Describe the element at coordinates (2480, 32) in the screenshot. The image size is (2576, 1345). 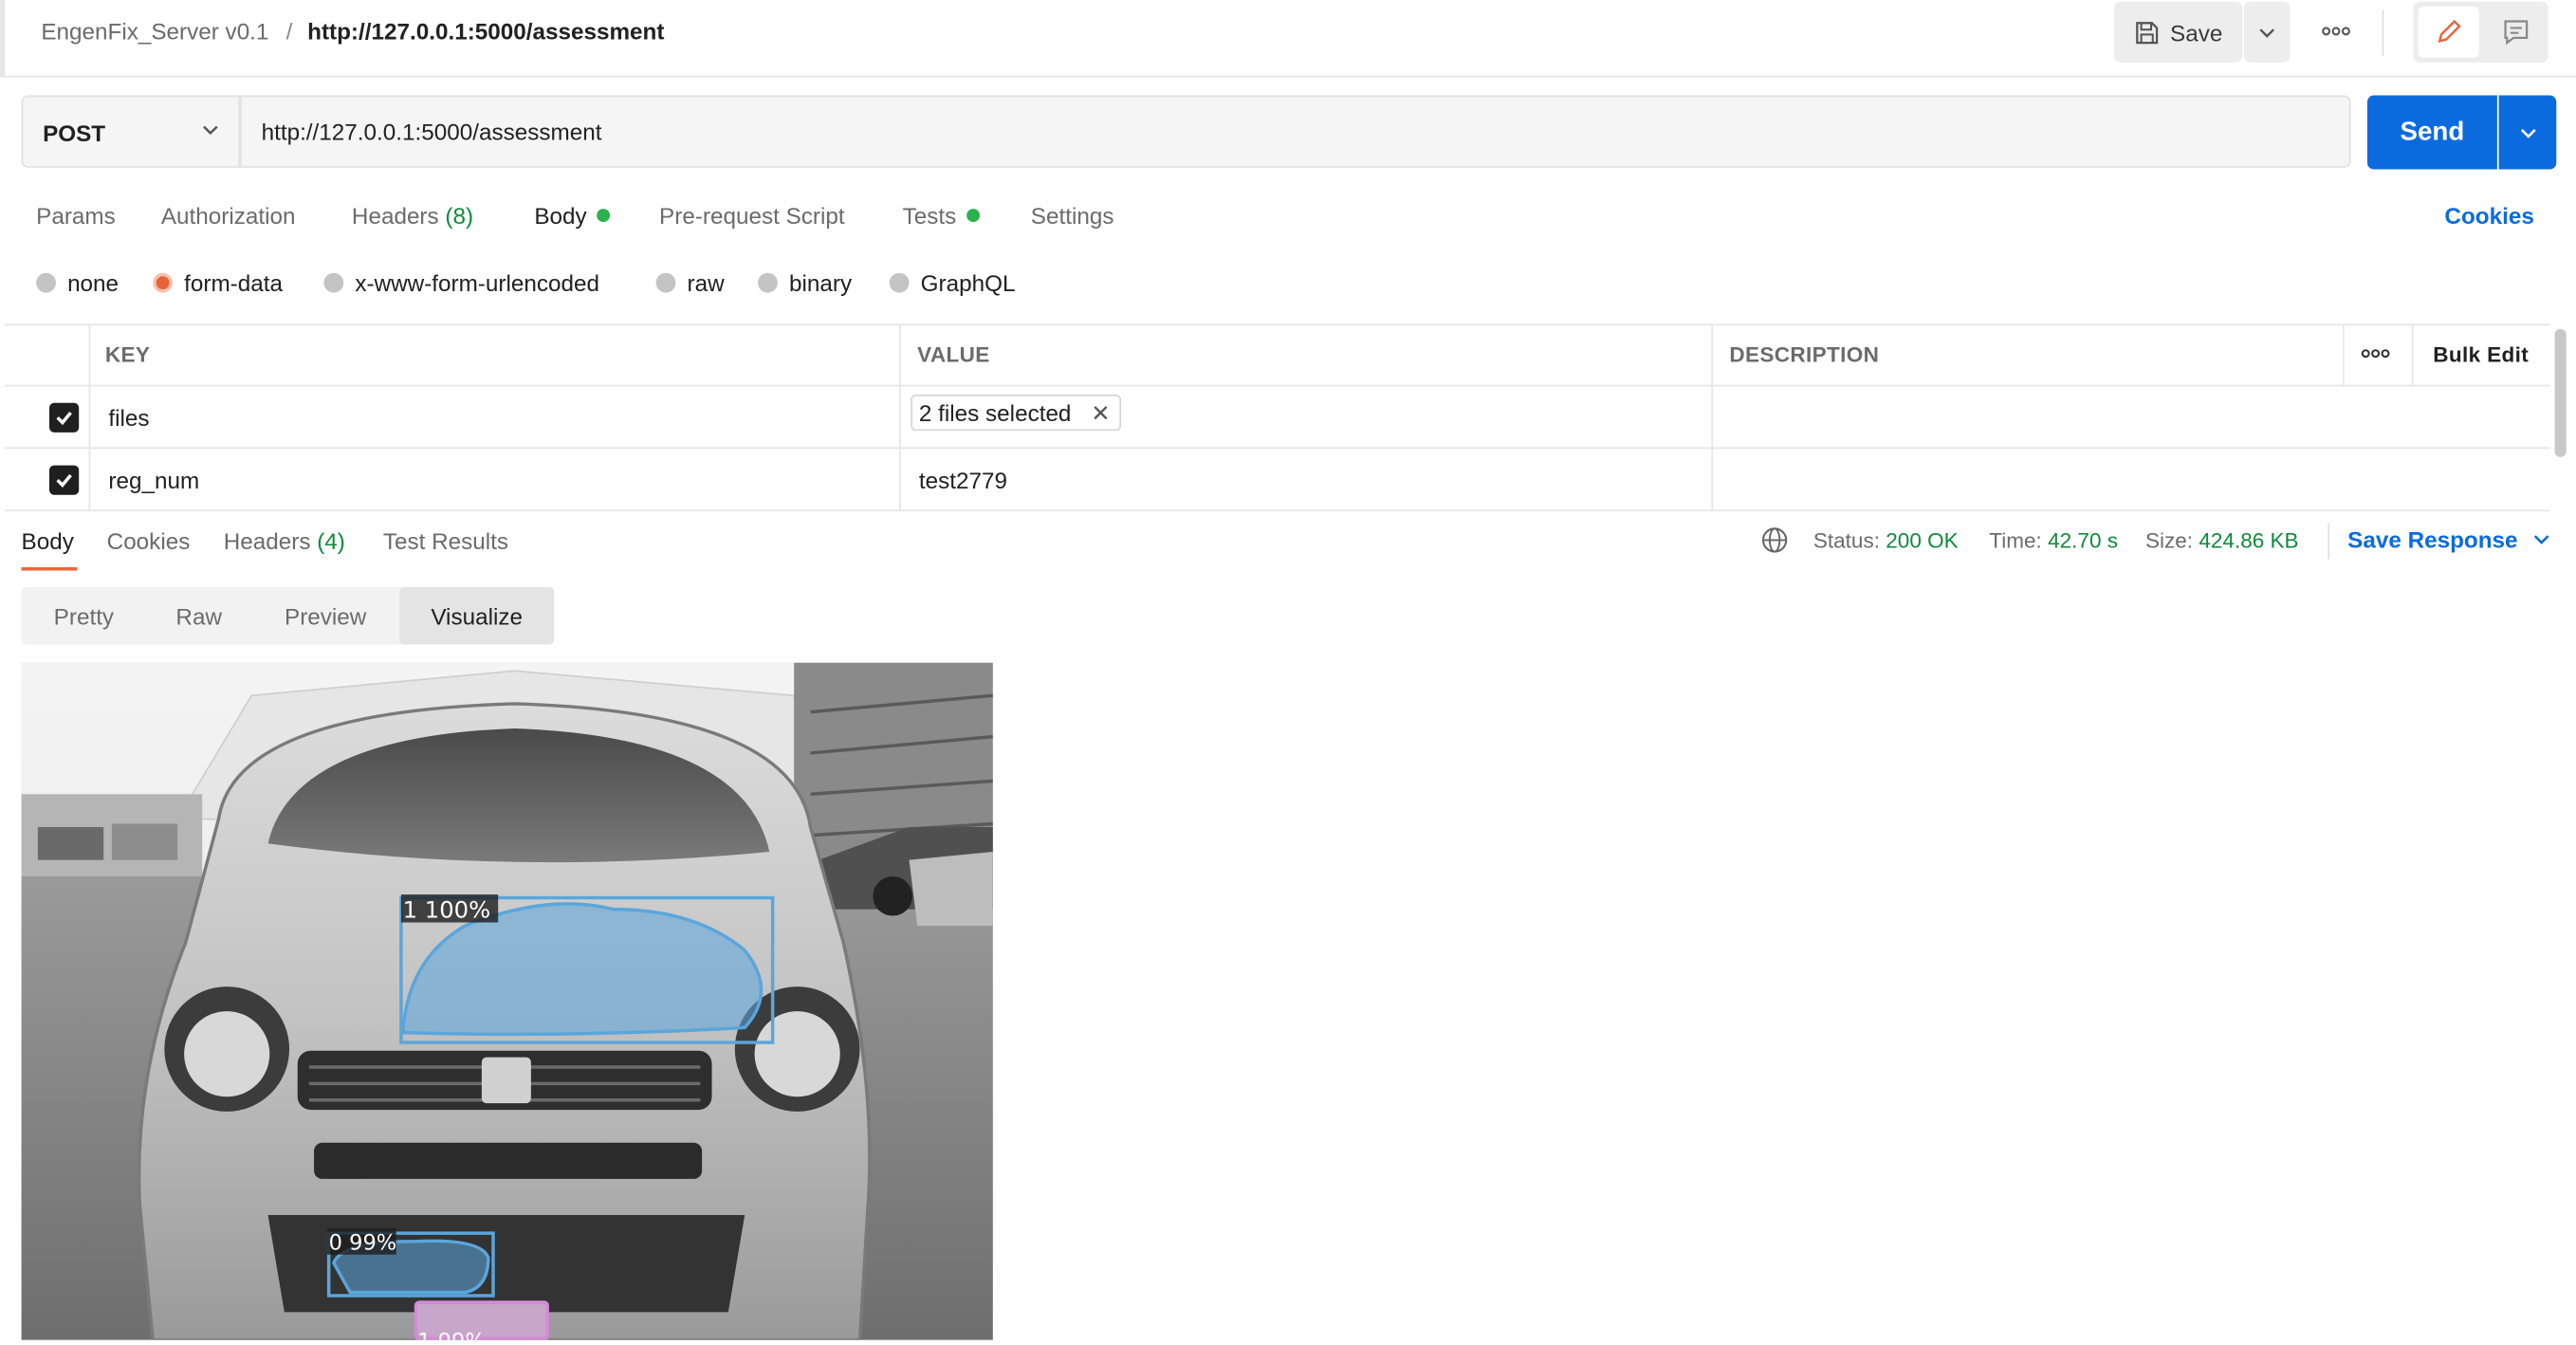
I see `mode-toggle` at that location.